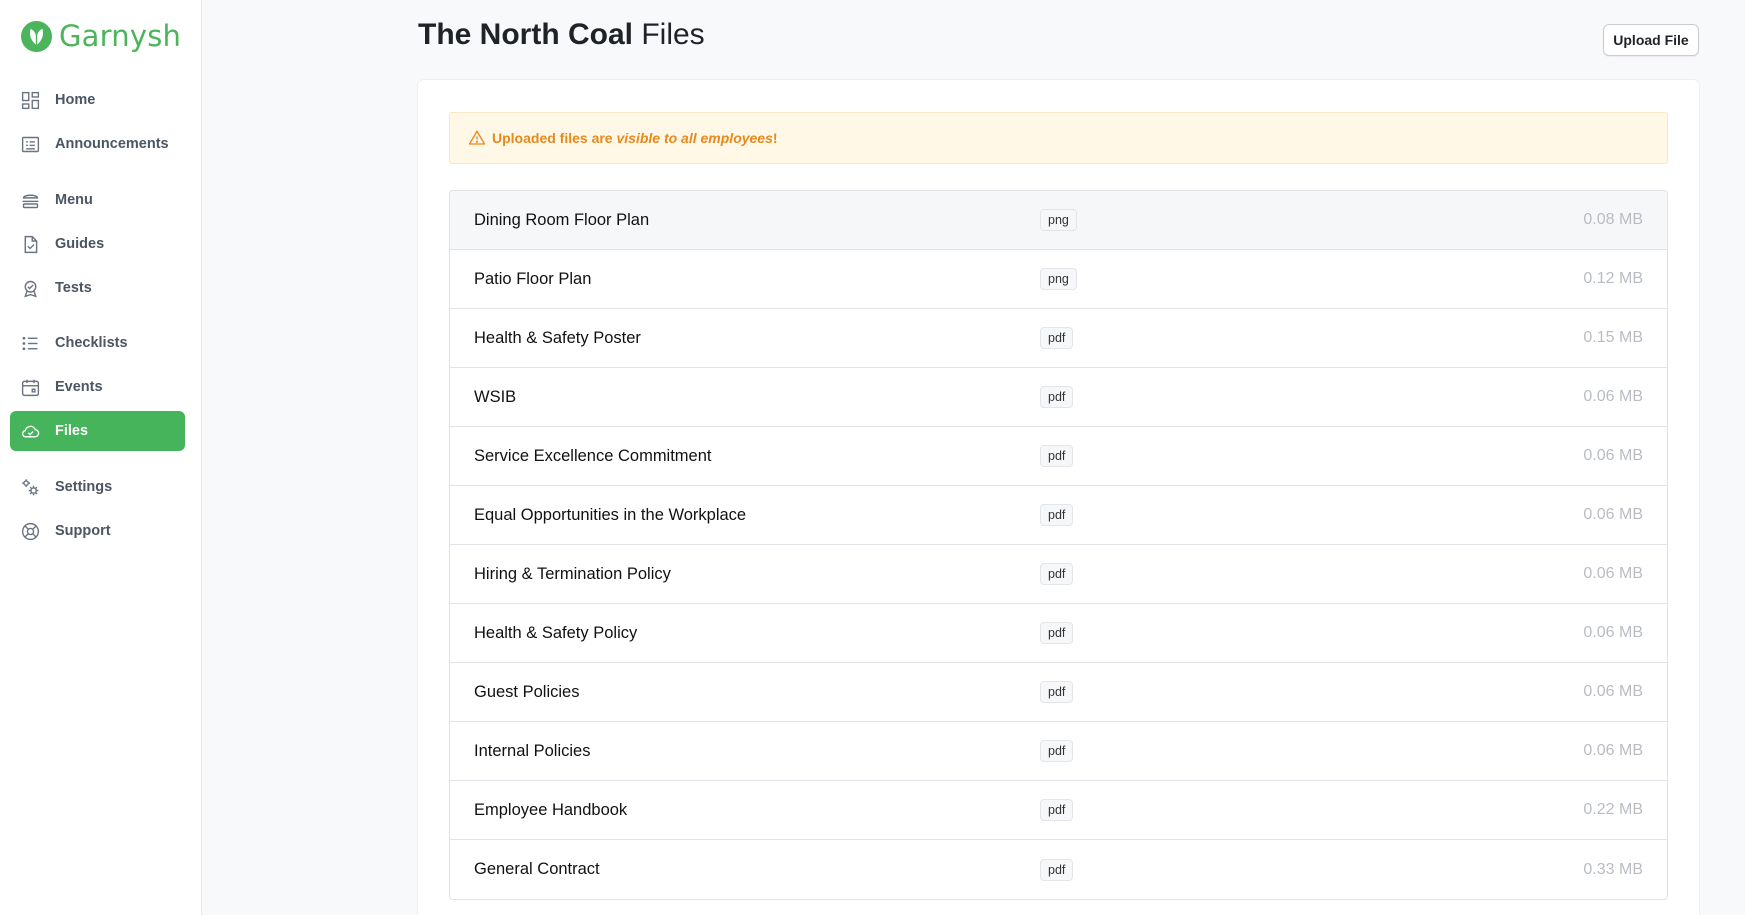 The width and height of the screenshot is (1745, 915). I want to click on sidebar-item-checklists: Checklists, so click(97, 343).